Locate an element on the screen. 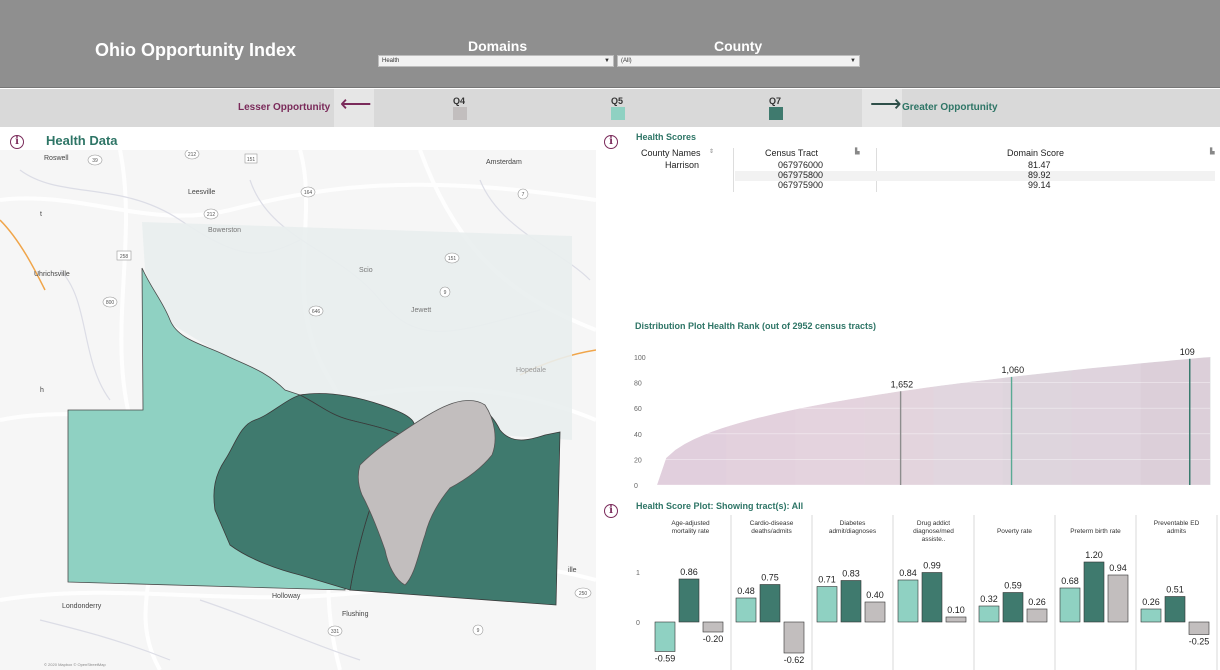 The image size is (1220, 670). score-plot-column-title: Cardio-disease is located at coordinates (772, 523).